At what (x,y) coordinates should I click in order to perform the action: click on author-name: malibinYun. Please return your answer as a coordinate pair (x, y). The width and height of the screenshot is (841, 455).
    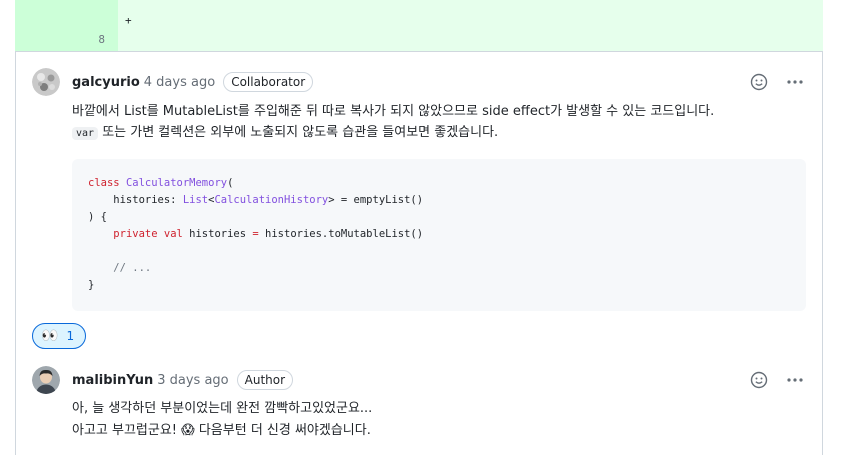
    Looking at the image, I should click on (112, 380).